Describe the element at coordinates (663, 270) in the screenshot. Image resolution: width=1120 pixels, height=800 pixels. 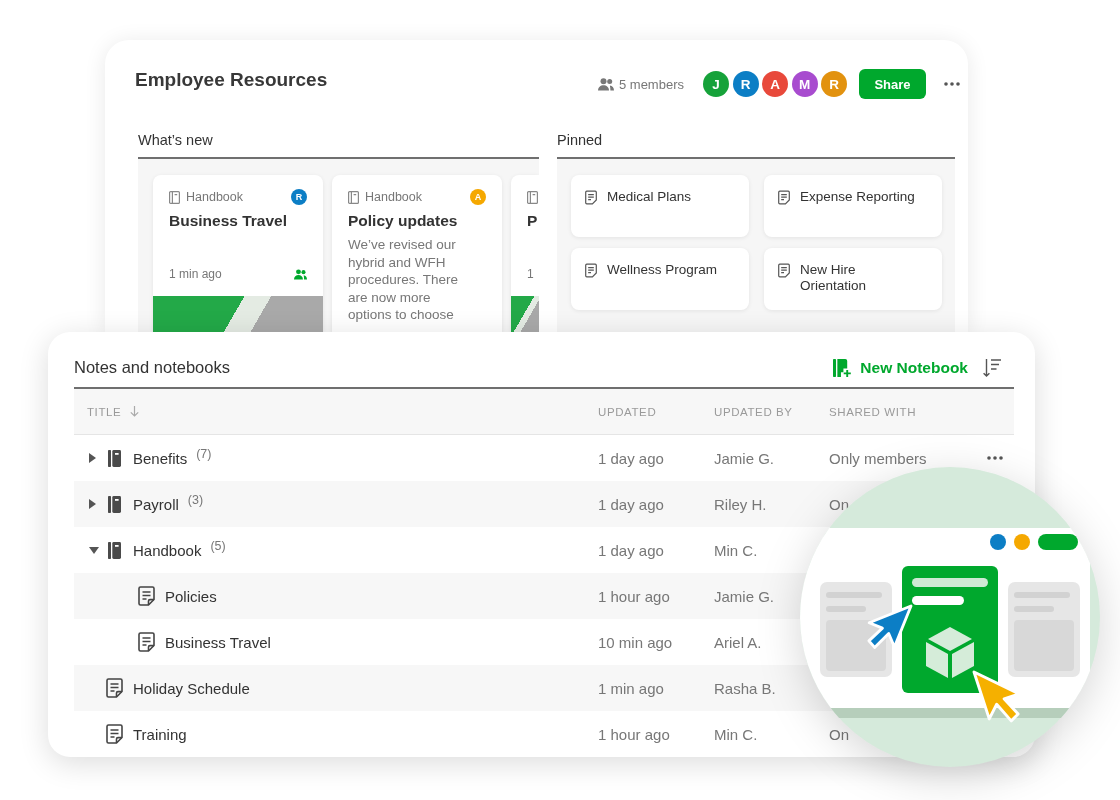
I see `pinned-title: Wellness Program` at that location.